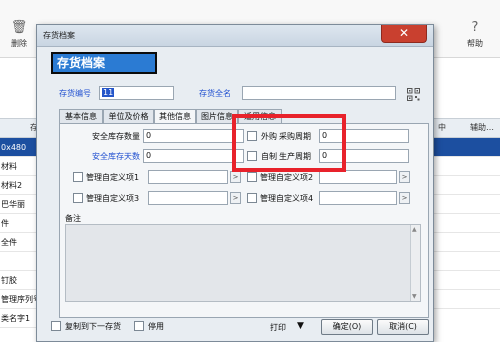 This screenshot has width=500, height=342. Describe the element at coordinates (475, 43) in the screenshot. I see `help-tool-label: 帮助` at that location.